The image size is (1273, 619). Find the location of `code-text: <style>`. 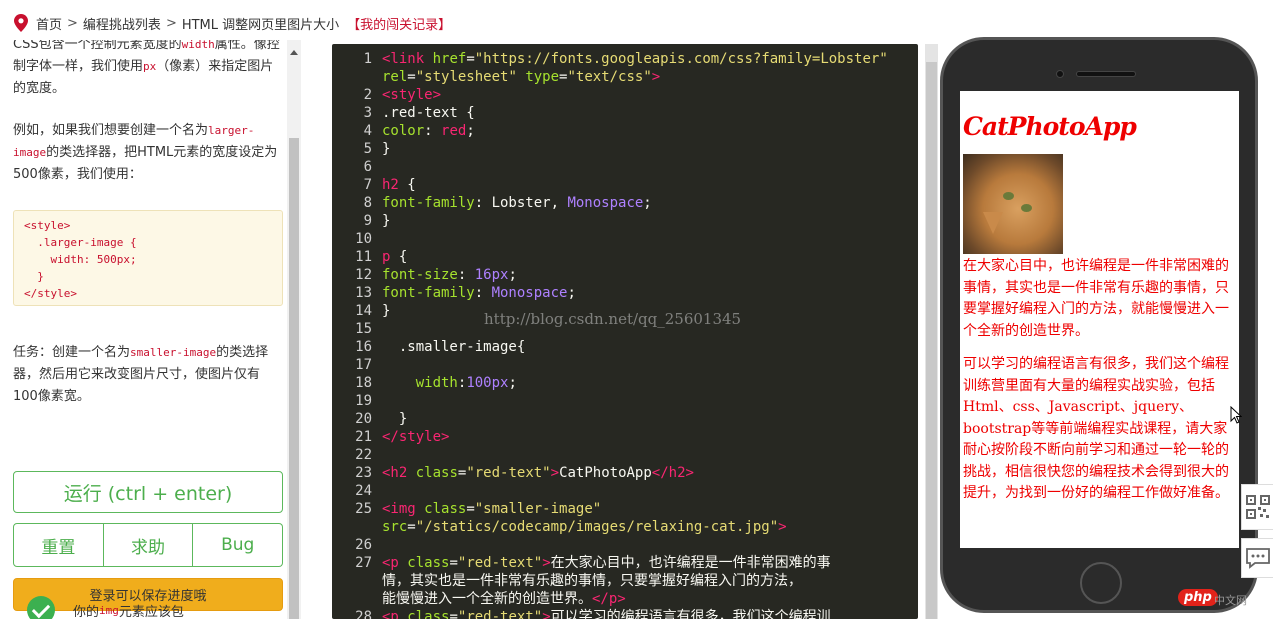

code-text: <style> is located at coordinates (412, 95).